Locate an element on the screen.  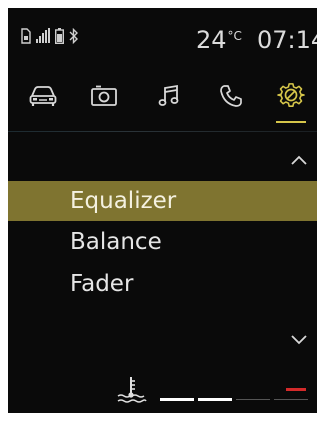
menu-item-label: Balance is located at coordinates (116, 242).